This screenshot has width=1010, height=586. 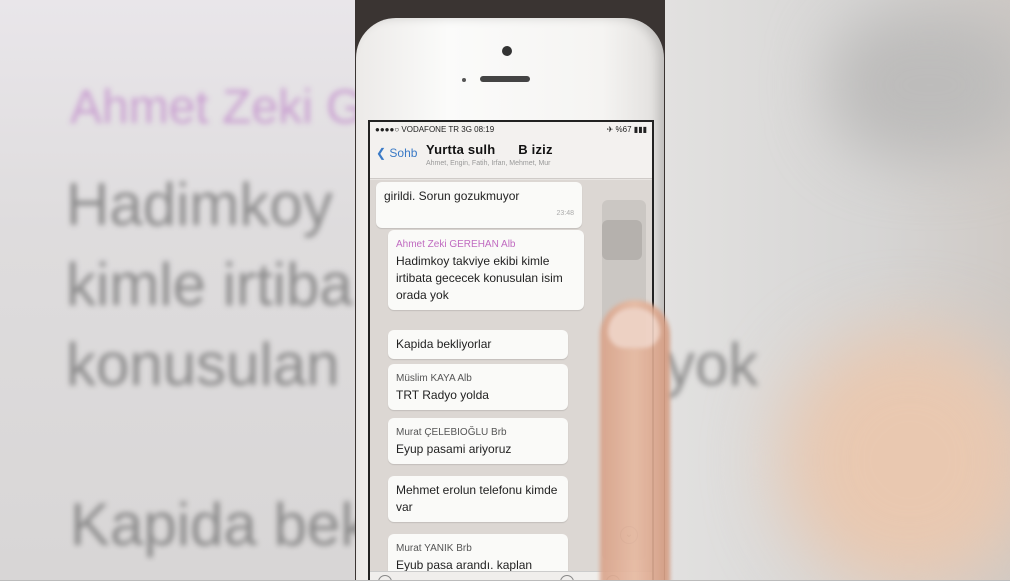 What do you see at coordinates (454, 449) in the screenshot?
I see `message-text: Eyup pasami ariyoruz` at bounding box center [454, 449].